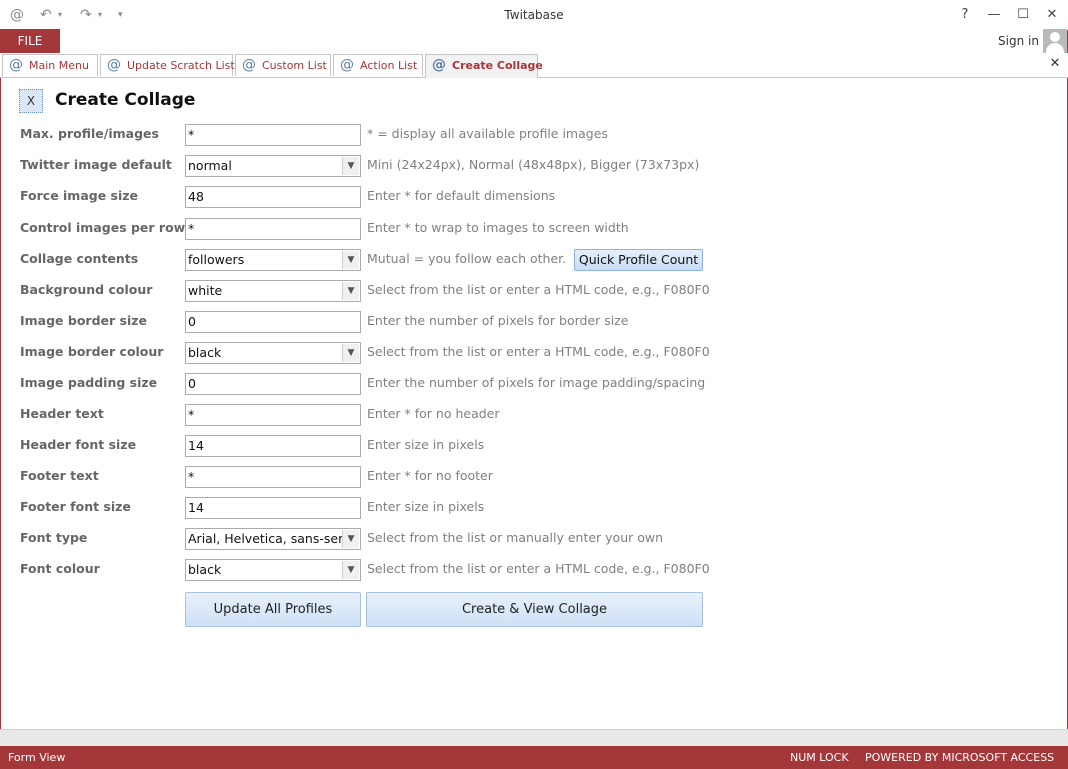 This screenshot has height=769, width=1068. I want to click on num-lock-indicator: NUM LOCK, so click(819, 757).